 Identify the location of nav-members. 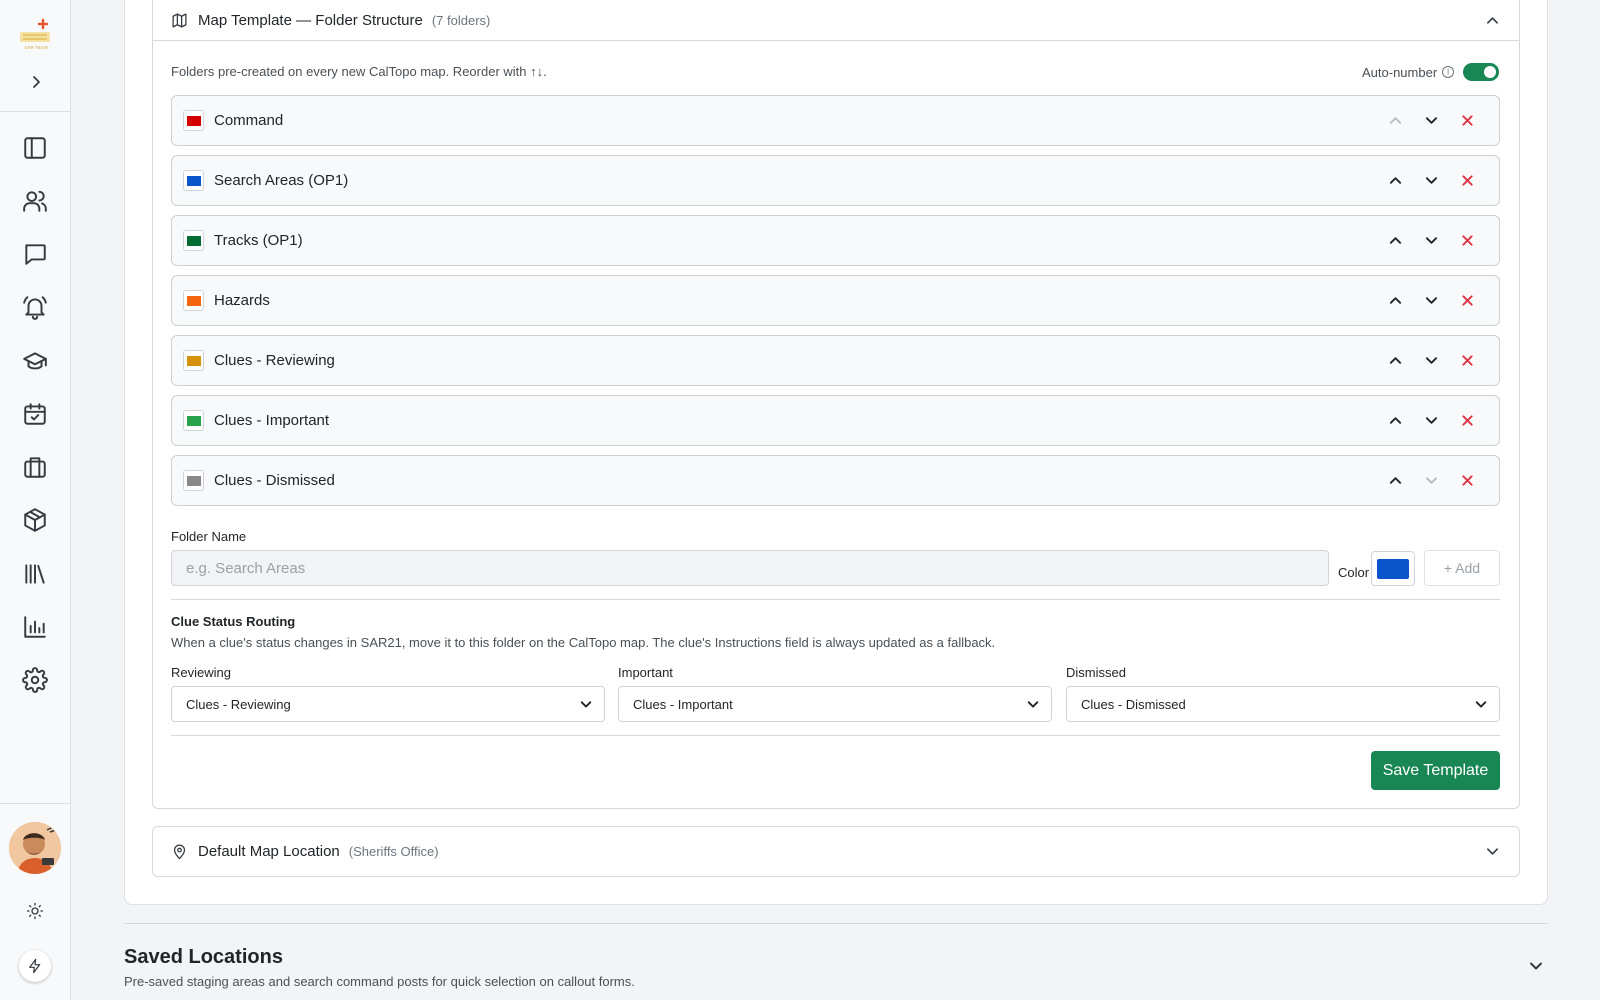
(35, 201).